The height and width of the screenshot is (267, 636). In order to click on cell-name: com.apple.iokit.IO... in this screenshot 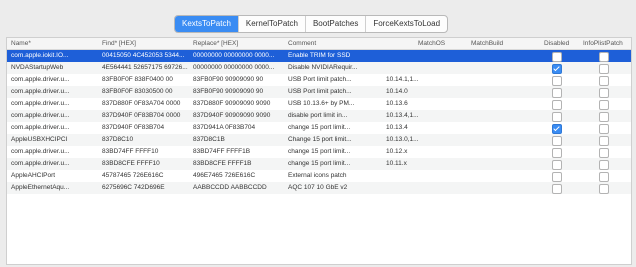, I will do `click(53, 56)`.